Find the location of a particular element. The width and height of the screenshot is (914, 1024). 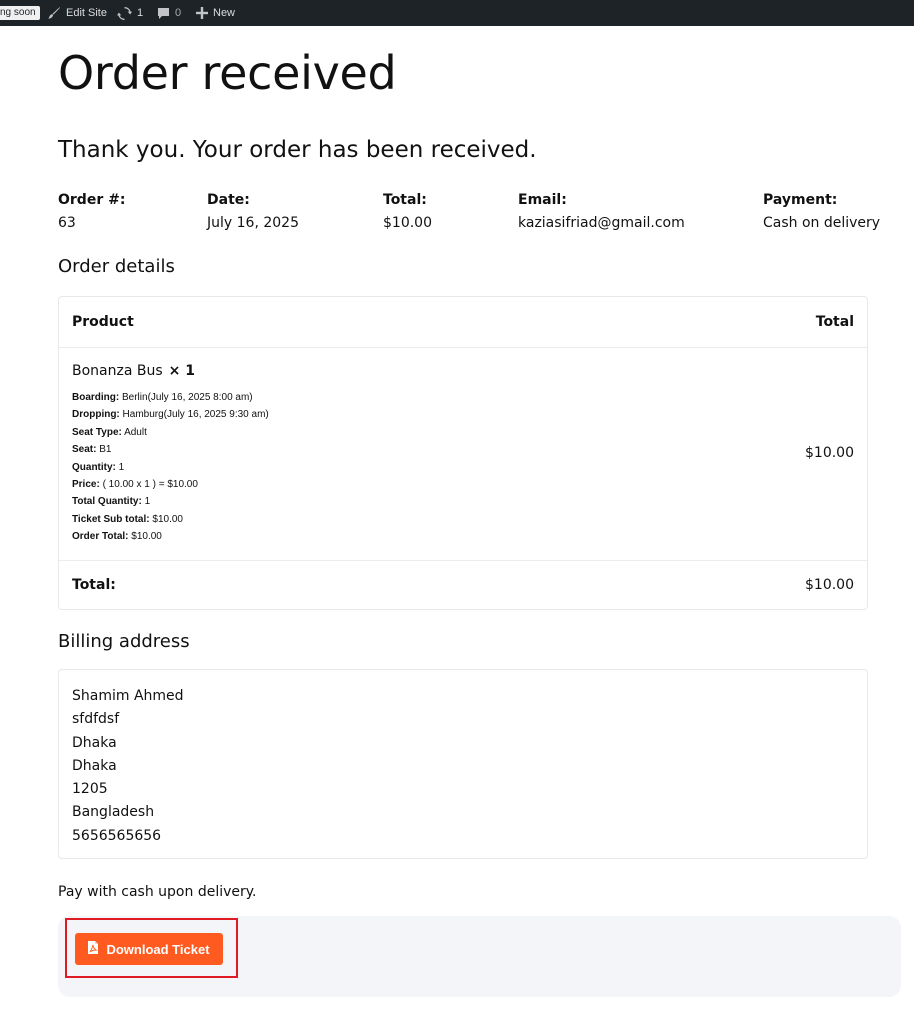

total-column-header: Total is located at coordinates (834, 322).